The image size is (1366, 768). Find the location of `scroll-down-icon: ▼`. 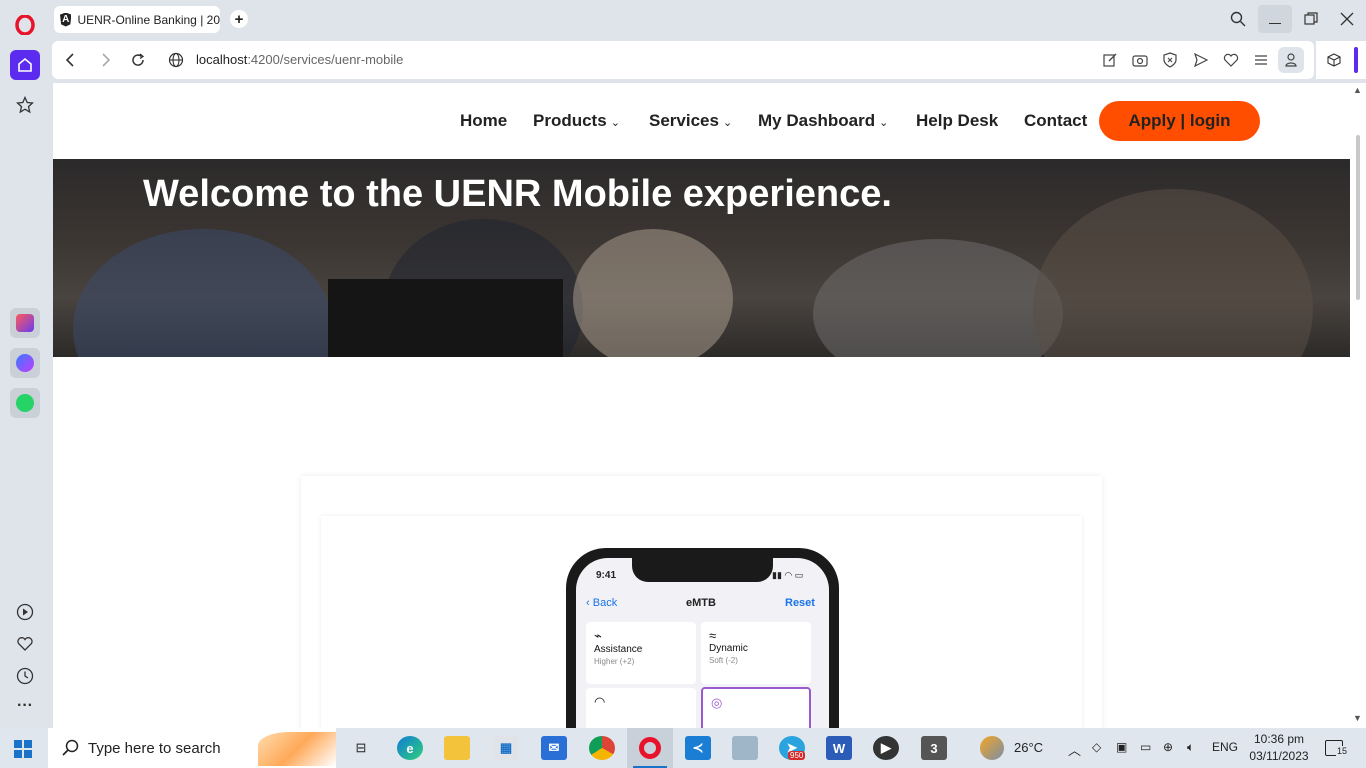

scroll-down-icon: ▼ is located at coordinates (1357, 718).